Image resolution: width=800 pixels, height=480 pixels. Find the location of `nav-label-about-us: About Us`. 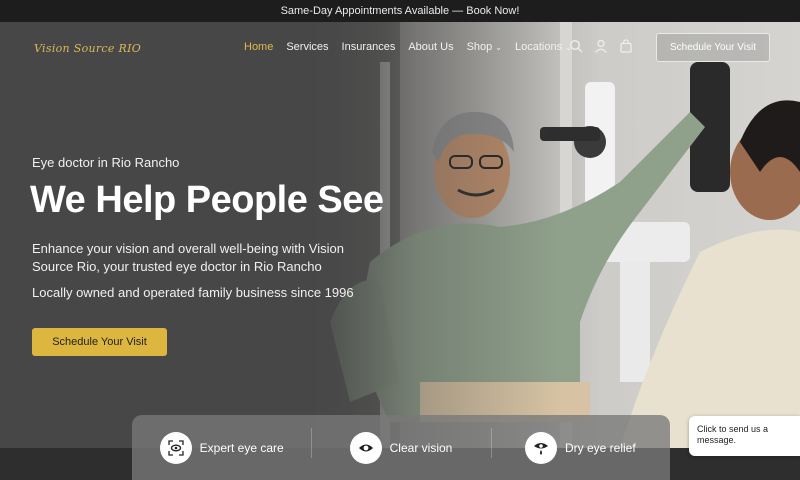

nav-label-about-us: About Us is located at coordinates (430, 47).